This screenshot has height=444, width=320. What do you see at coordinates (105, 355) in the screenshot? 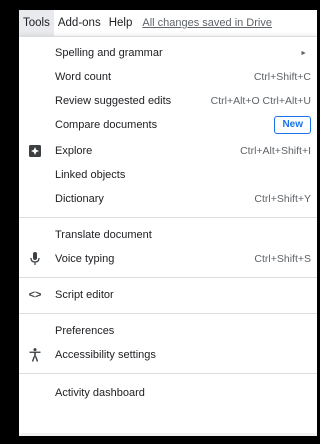
I see `menu-item-label: Accessibility settings` at bounding box center [105, 355].